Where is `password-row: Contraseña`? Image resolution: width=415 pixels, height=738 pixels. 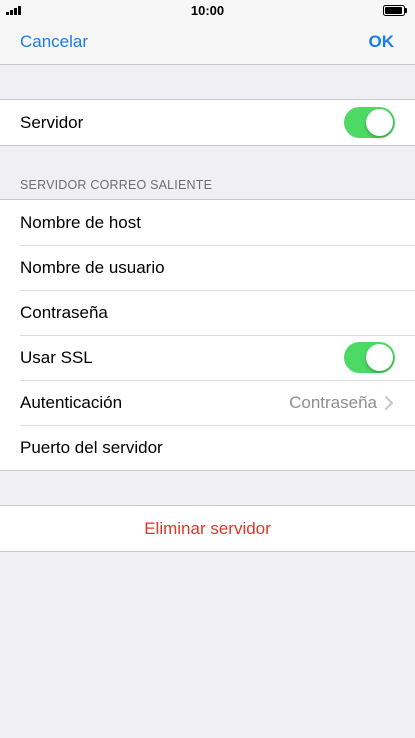 password-row: Contraseña is located at coordinates (207, 312).